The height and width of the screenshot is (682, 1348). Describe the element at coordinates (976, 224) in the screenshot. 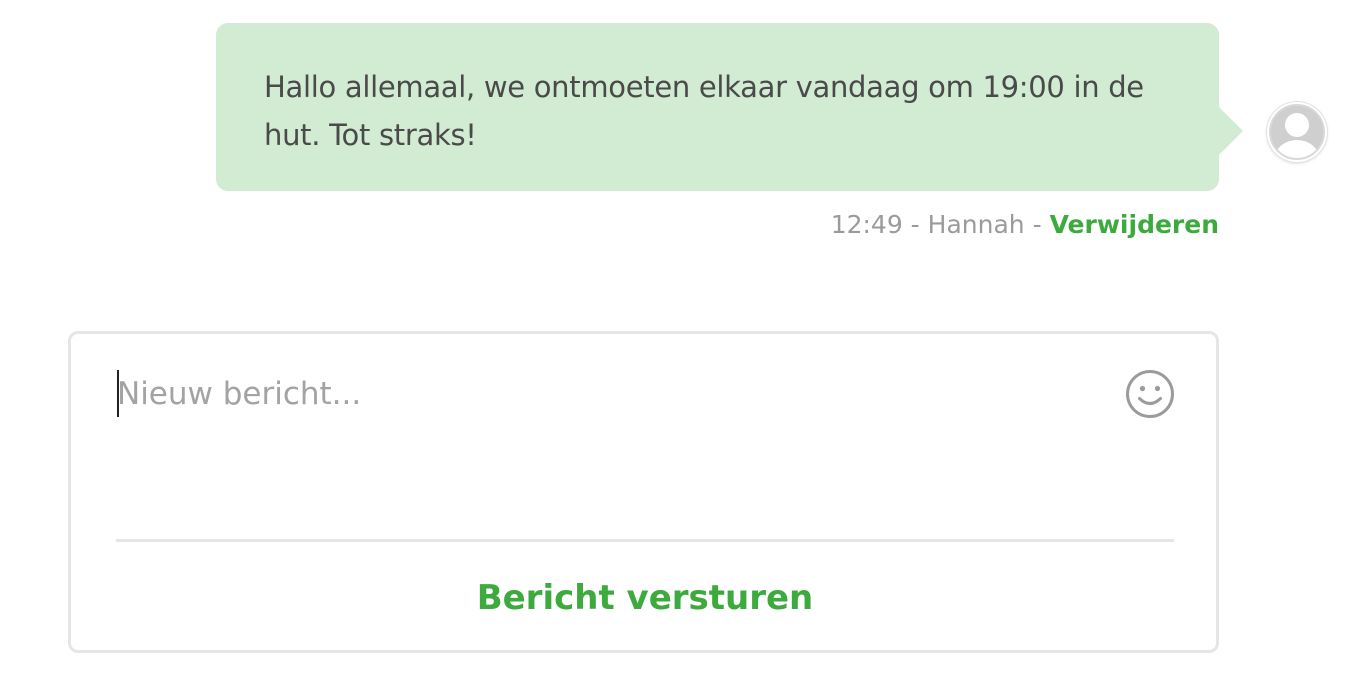

I see `message-author: Hannah` at that location.